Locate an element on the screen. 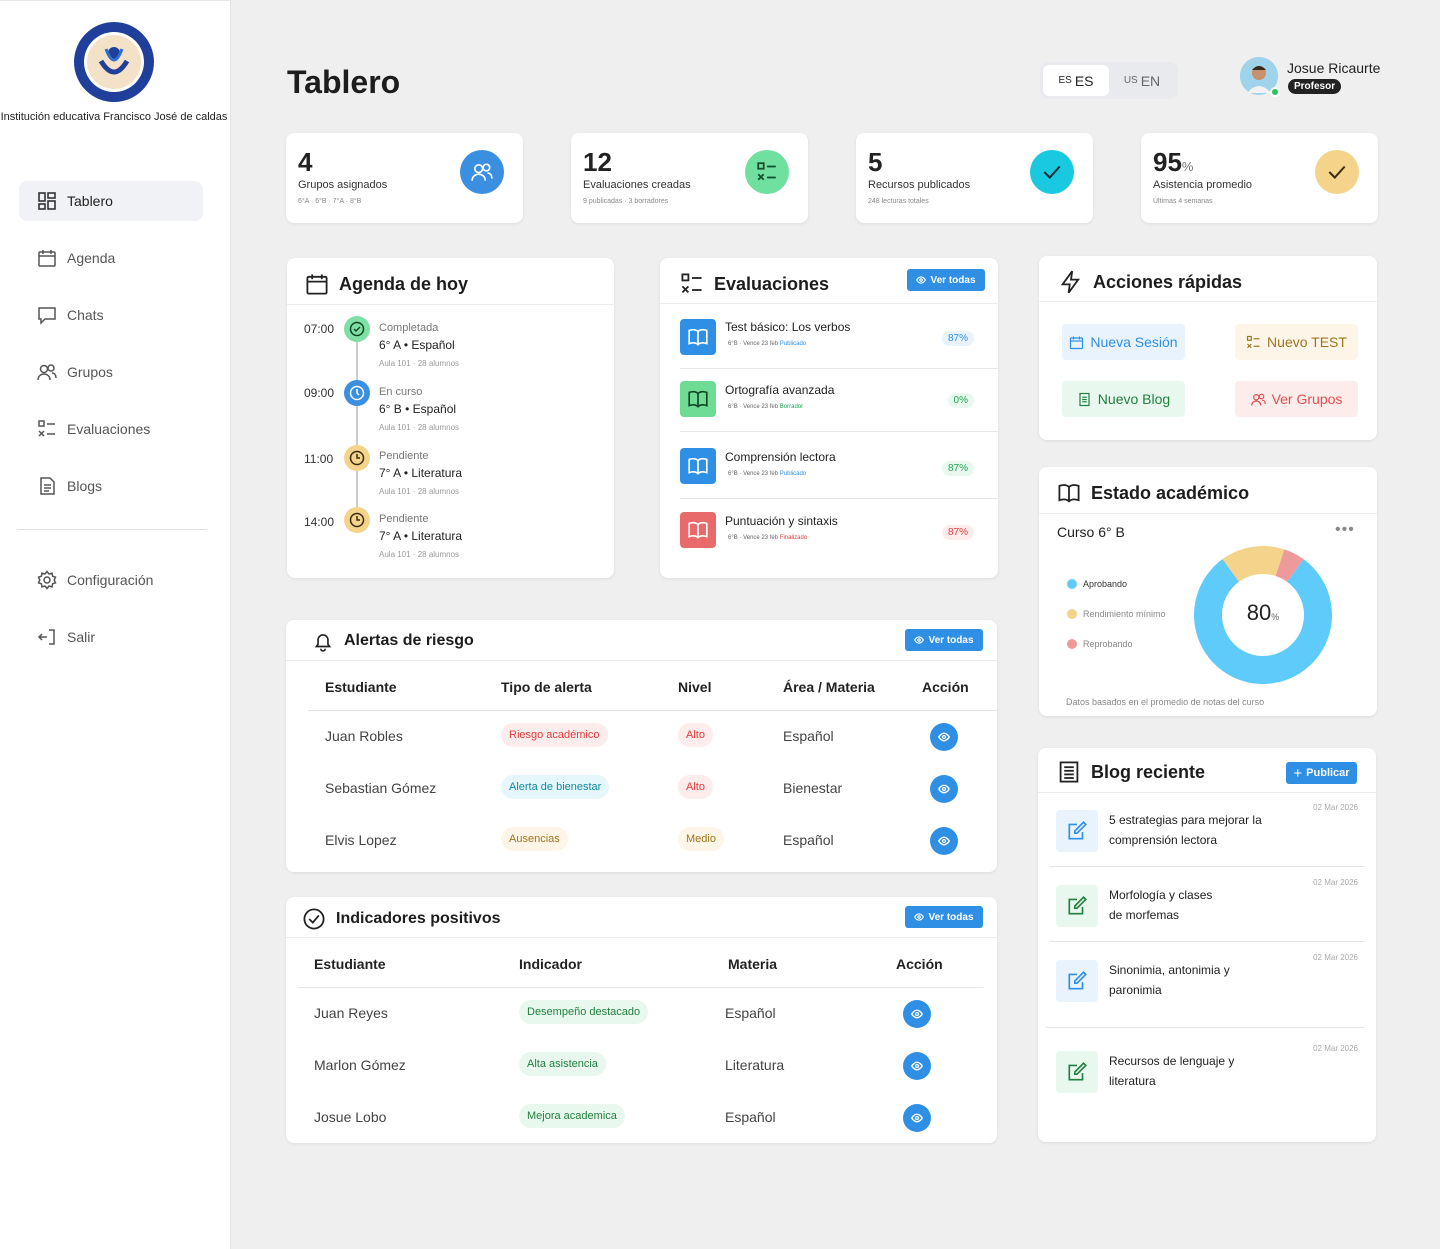 The image size is (1440, 1249). nav-label: Grupos is located at coordinates (90, 372).